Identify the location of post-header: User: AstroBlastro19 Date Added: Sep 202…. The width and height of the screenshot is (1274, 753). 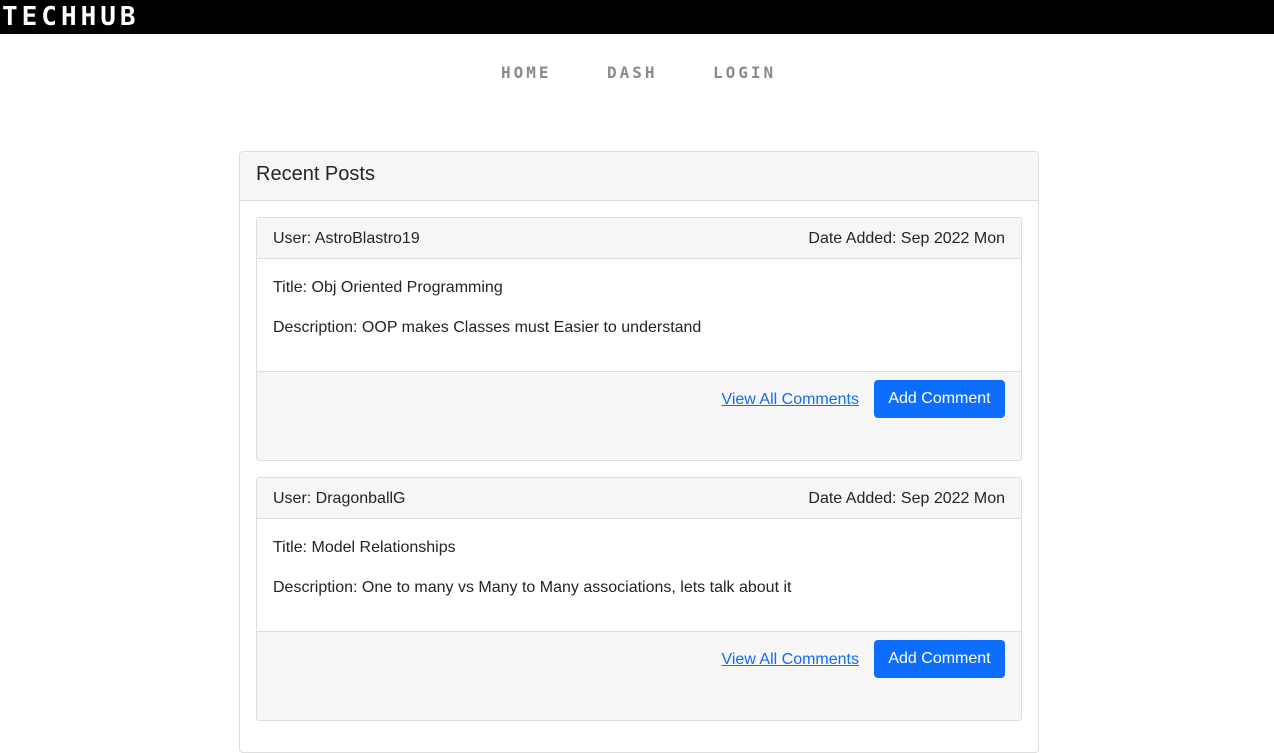
(639, 238).